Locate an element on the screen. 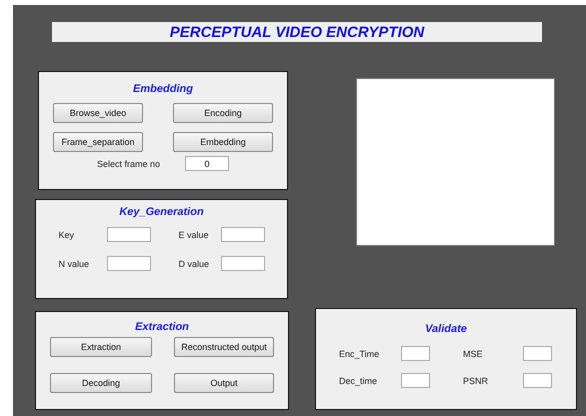 The height and width of the screenshot is (416, 586). action-button: Reconstructed output is located at coordinates (224, 347).